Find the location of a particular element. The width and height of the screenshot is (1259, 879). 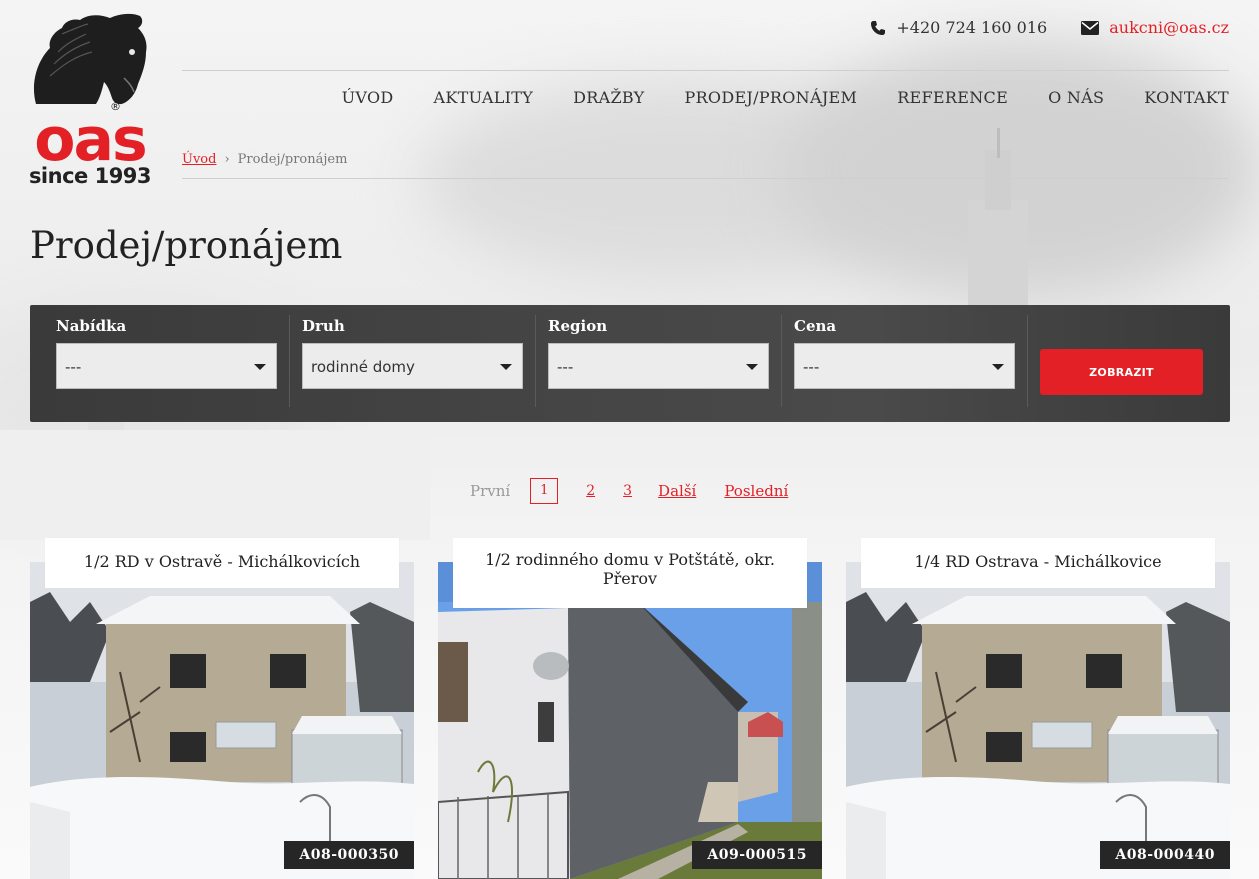

nav-item-aktuality: AKTUALITY is located at coordinates (484, 97).